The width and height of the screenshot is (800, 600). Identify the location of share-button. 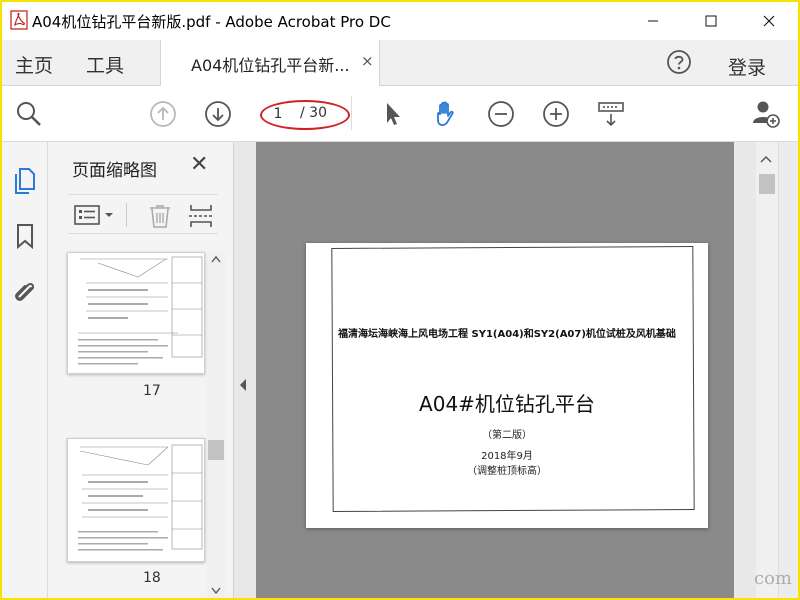
(766, 114).